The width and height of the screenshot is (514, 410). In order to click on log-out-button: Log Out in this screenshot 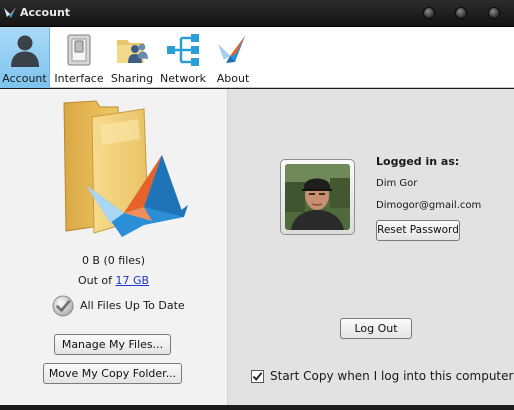, I will do `click(376, 328)`.